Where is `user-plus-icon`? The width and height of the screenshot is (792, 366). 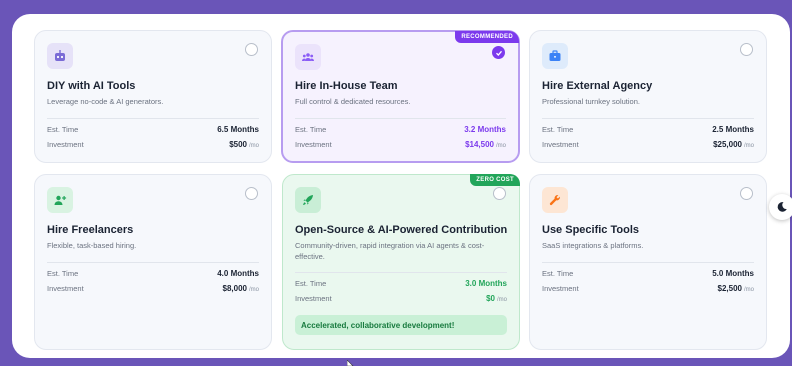
user-plus-icon is located at coordinates (60, 200).